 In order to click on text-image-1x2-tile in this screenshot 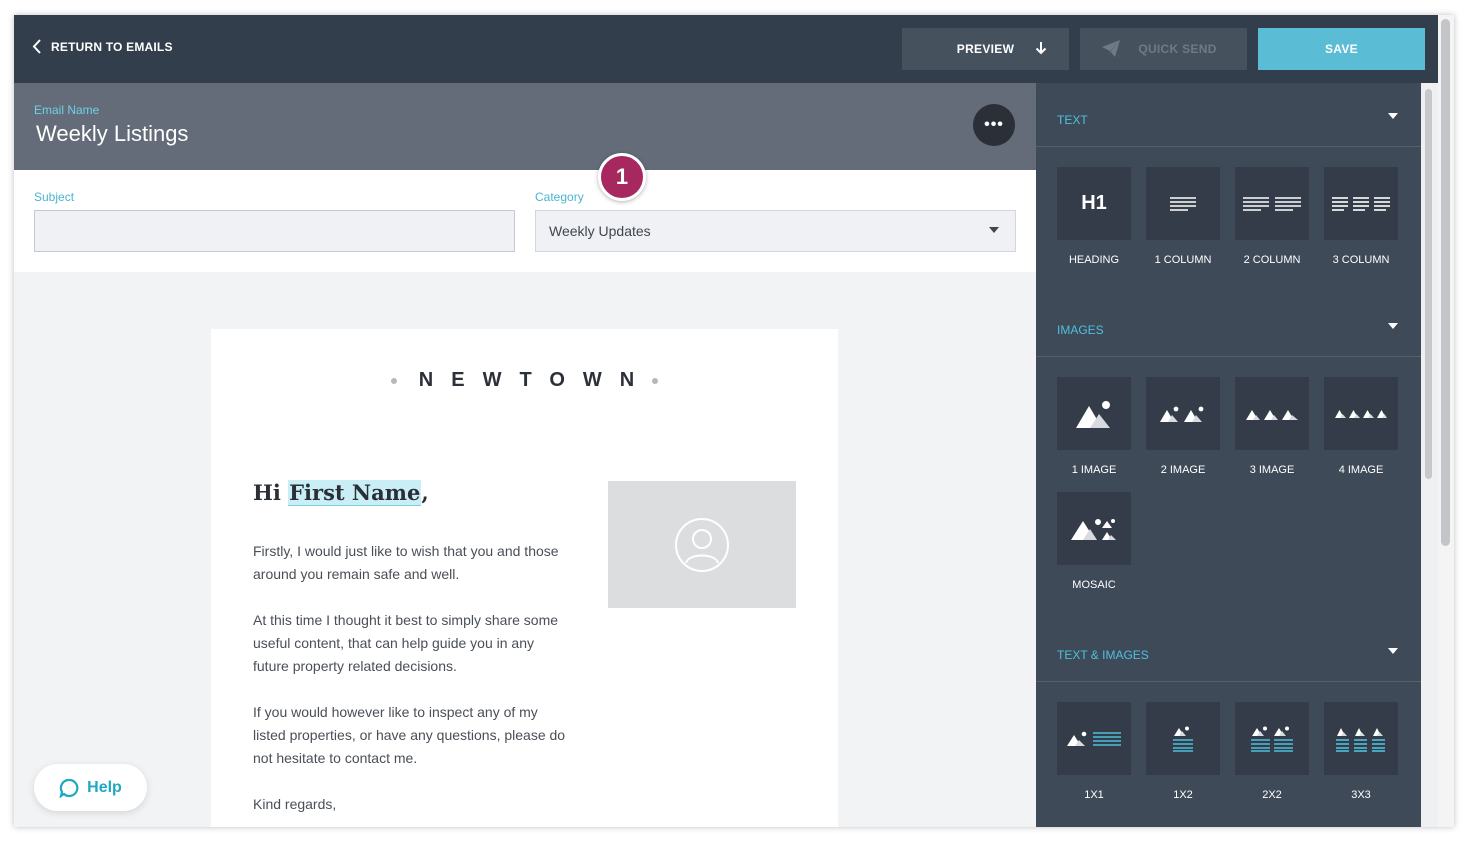, I will do `click(1183, 738)`.